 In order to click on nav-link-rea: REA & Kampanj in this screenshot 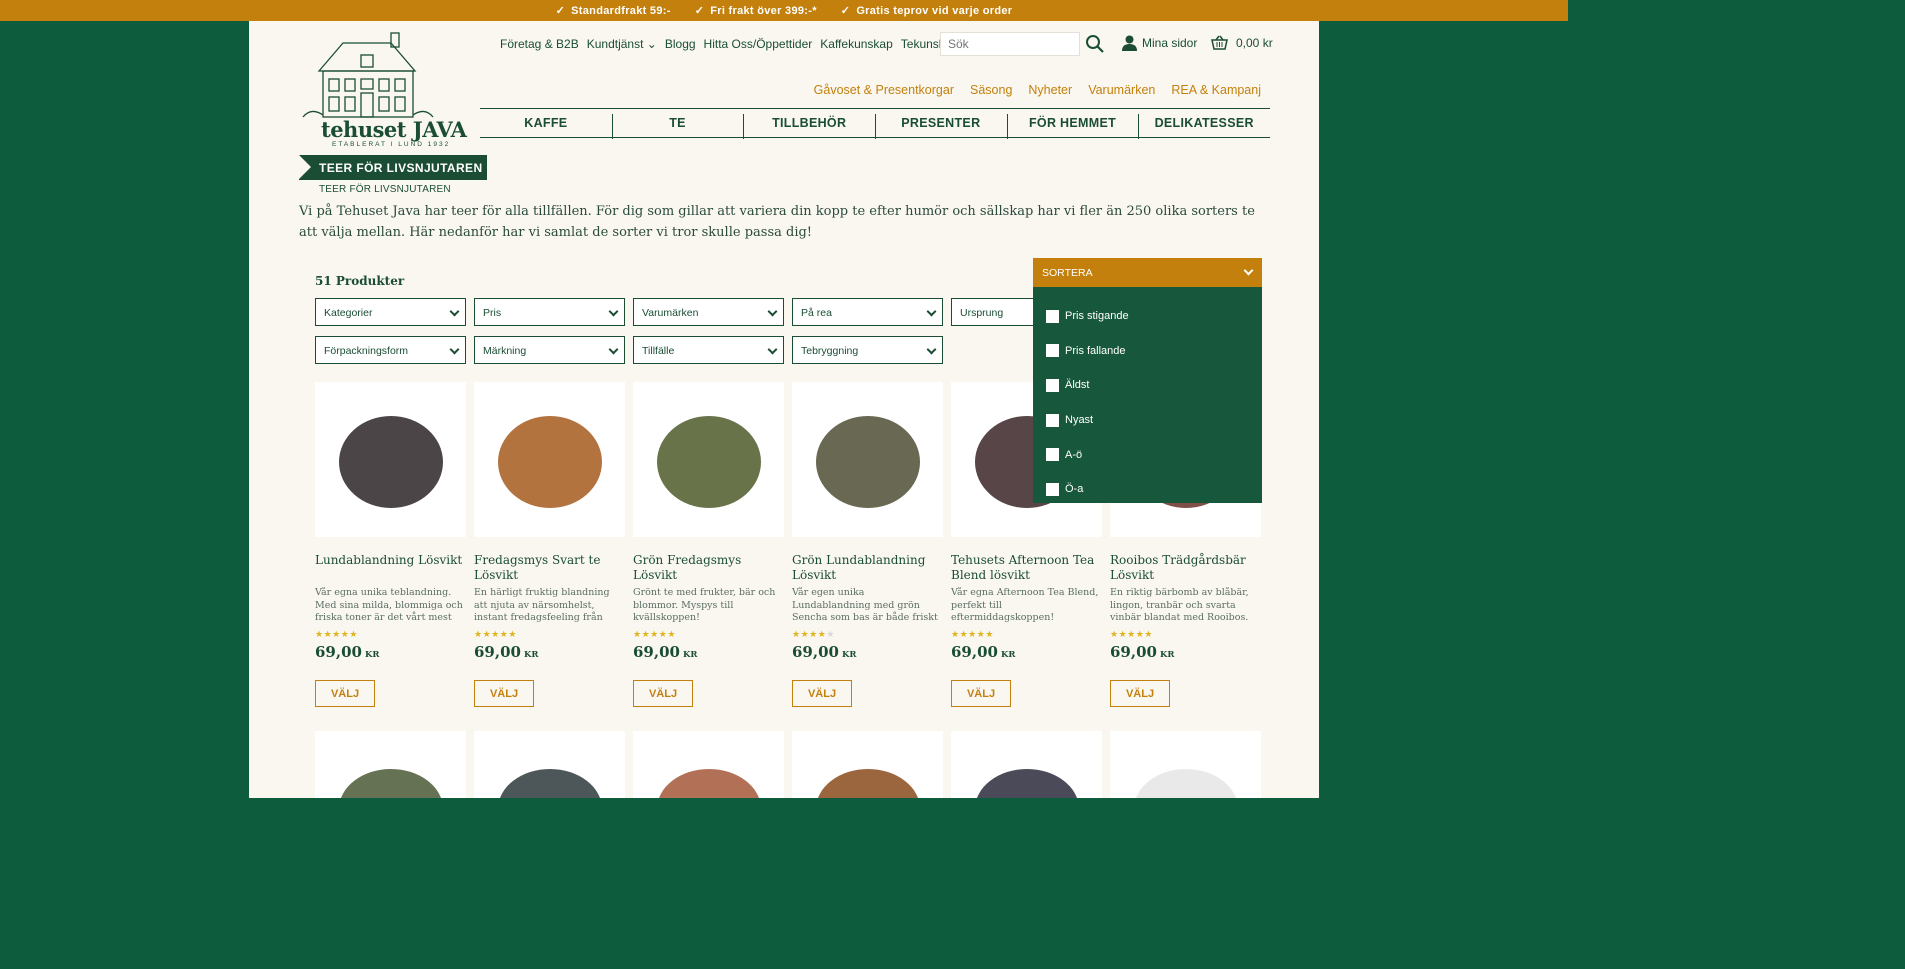, I will do `click(1216, 90)`.